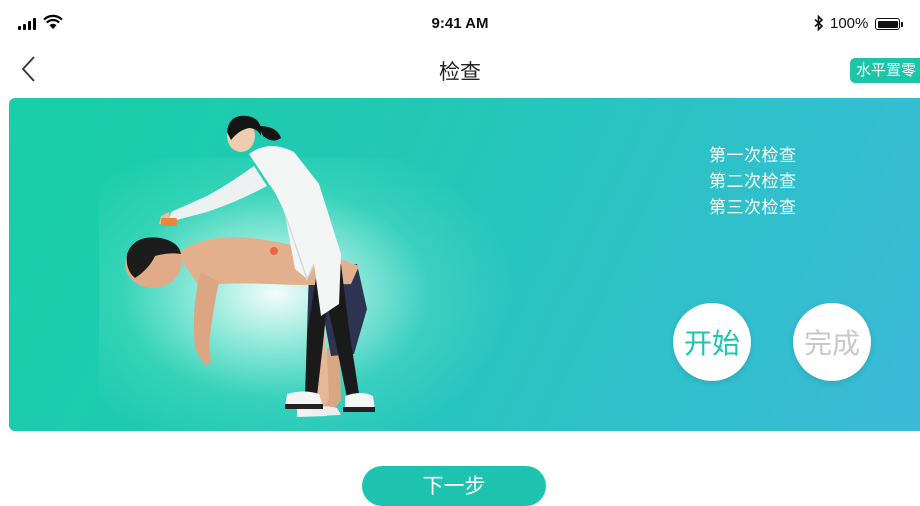  Describe the element at coordinates (454, 486) in the screenshot. I see `next-step-button: 下一步` at that location.